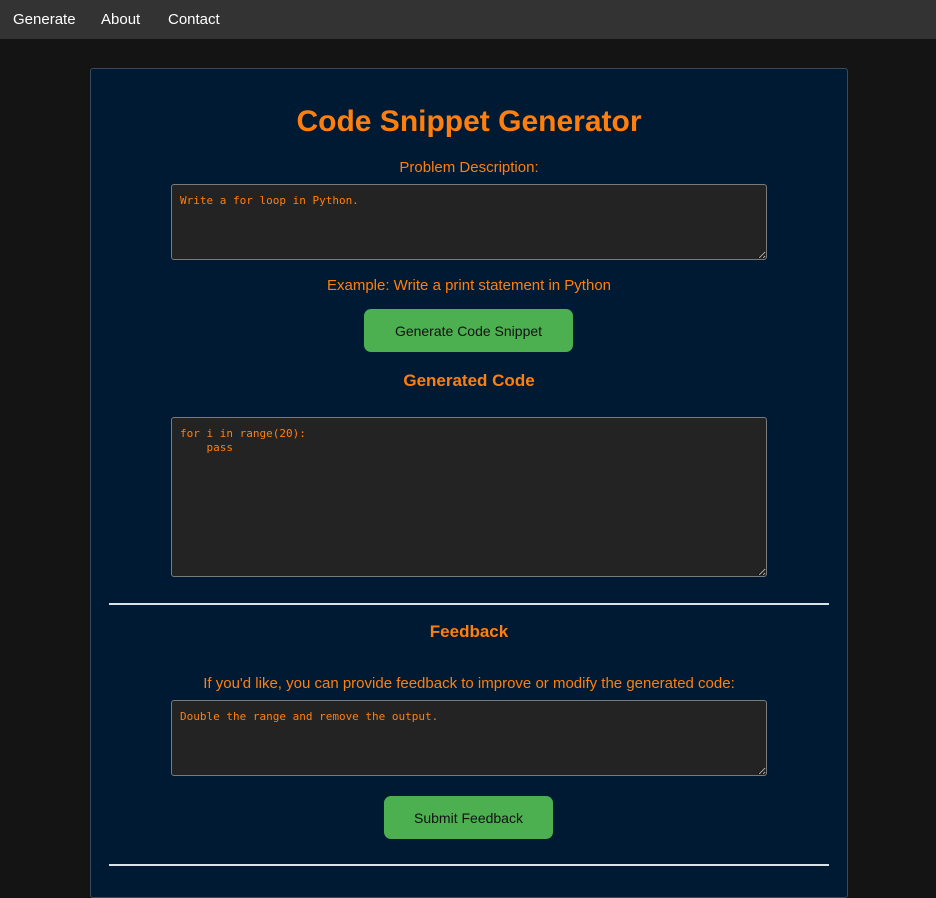 The width and height of the screenshot is (936, 898). What do you see at coordinates (468, 817) in the screenshot?
I see `submit-feedback-button: Submit Feedback` at bounding box center [468, 817].